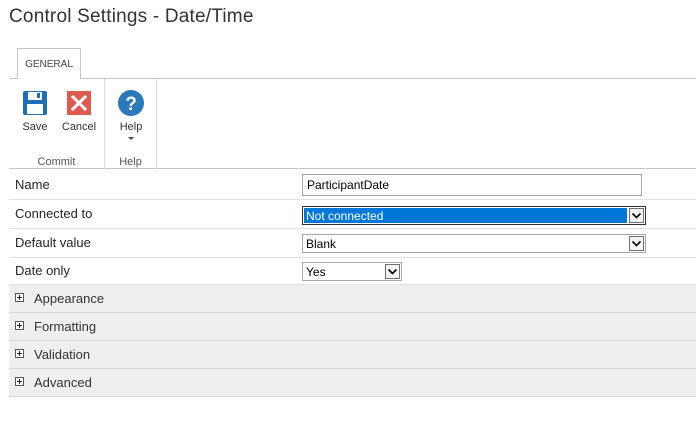  What do you see at coordinates (35, 127) in the screenshot?
I see `save-label: Save` at bounding box center [35, 127].